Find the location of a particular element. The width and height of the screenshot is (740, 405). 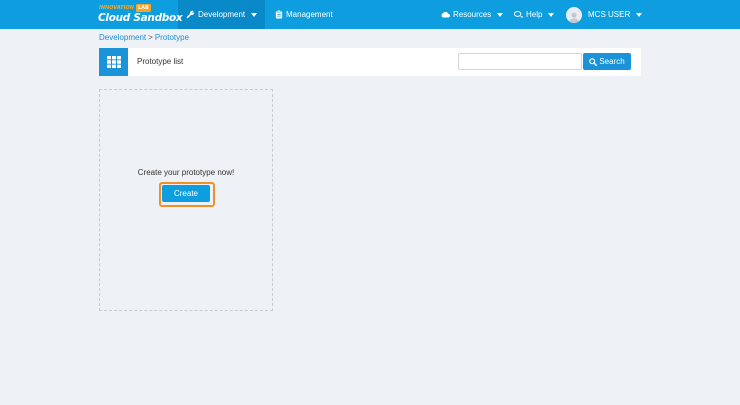

cloud-icon is located at coordinates (445, 14).